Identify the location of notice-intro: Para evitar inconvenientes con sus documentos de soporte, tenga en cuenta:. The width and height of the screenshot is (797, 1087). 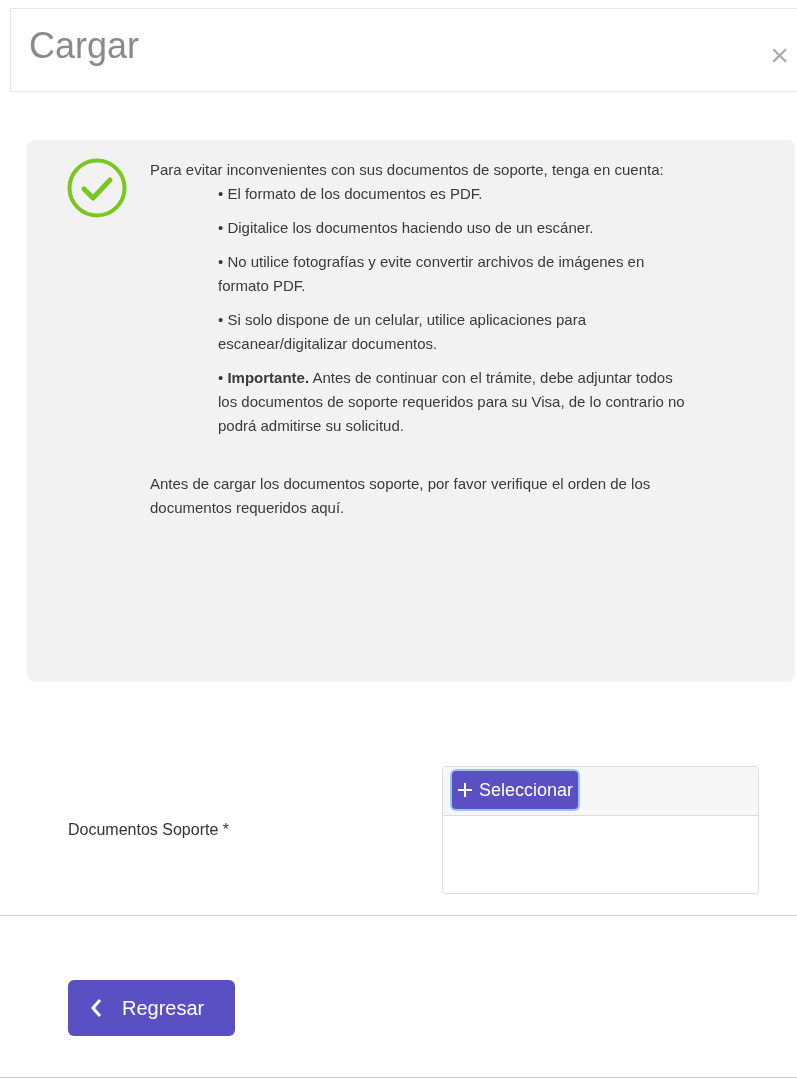
(407, 170).